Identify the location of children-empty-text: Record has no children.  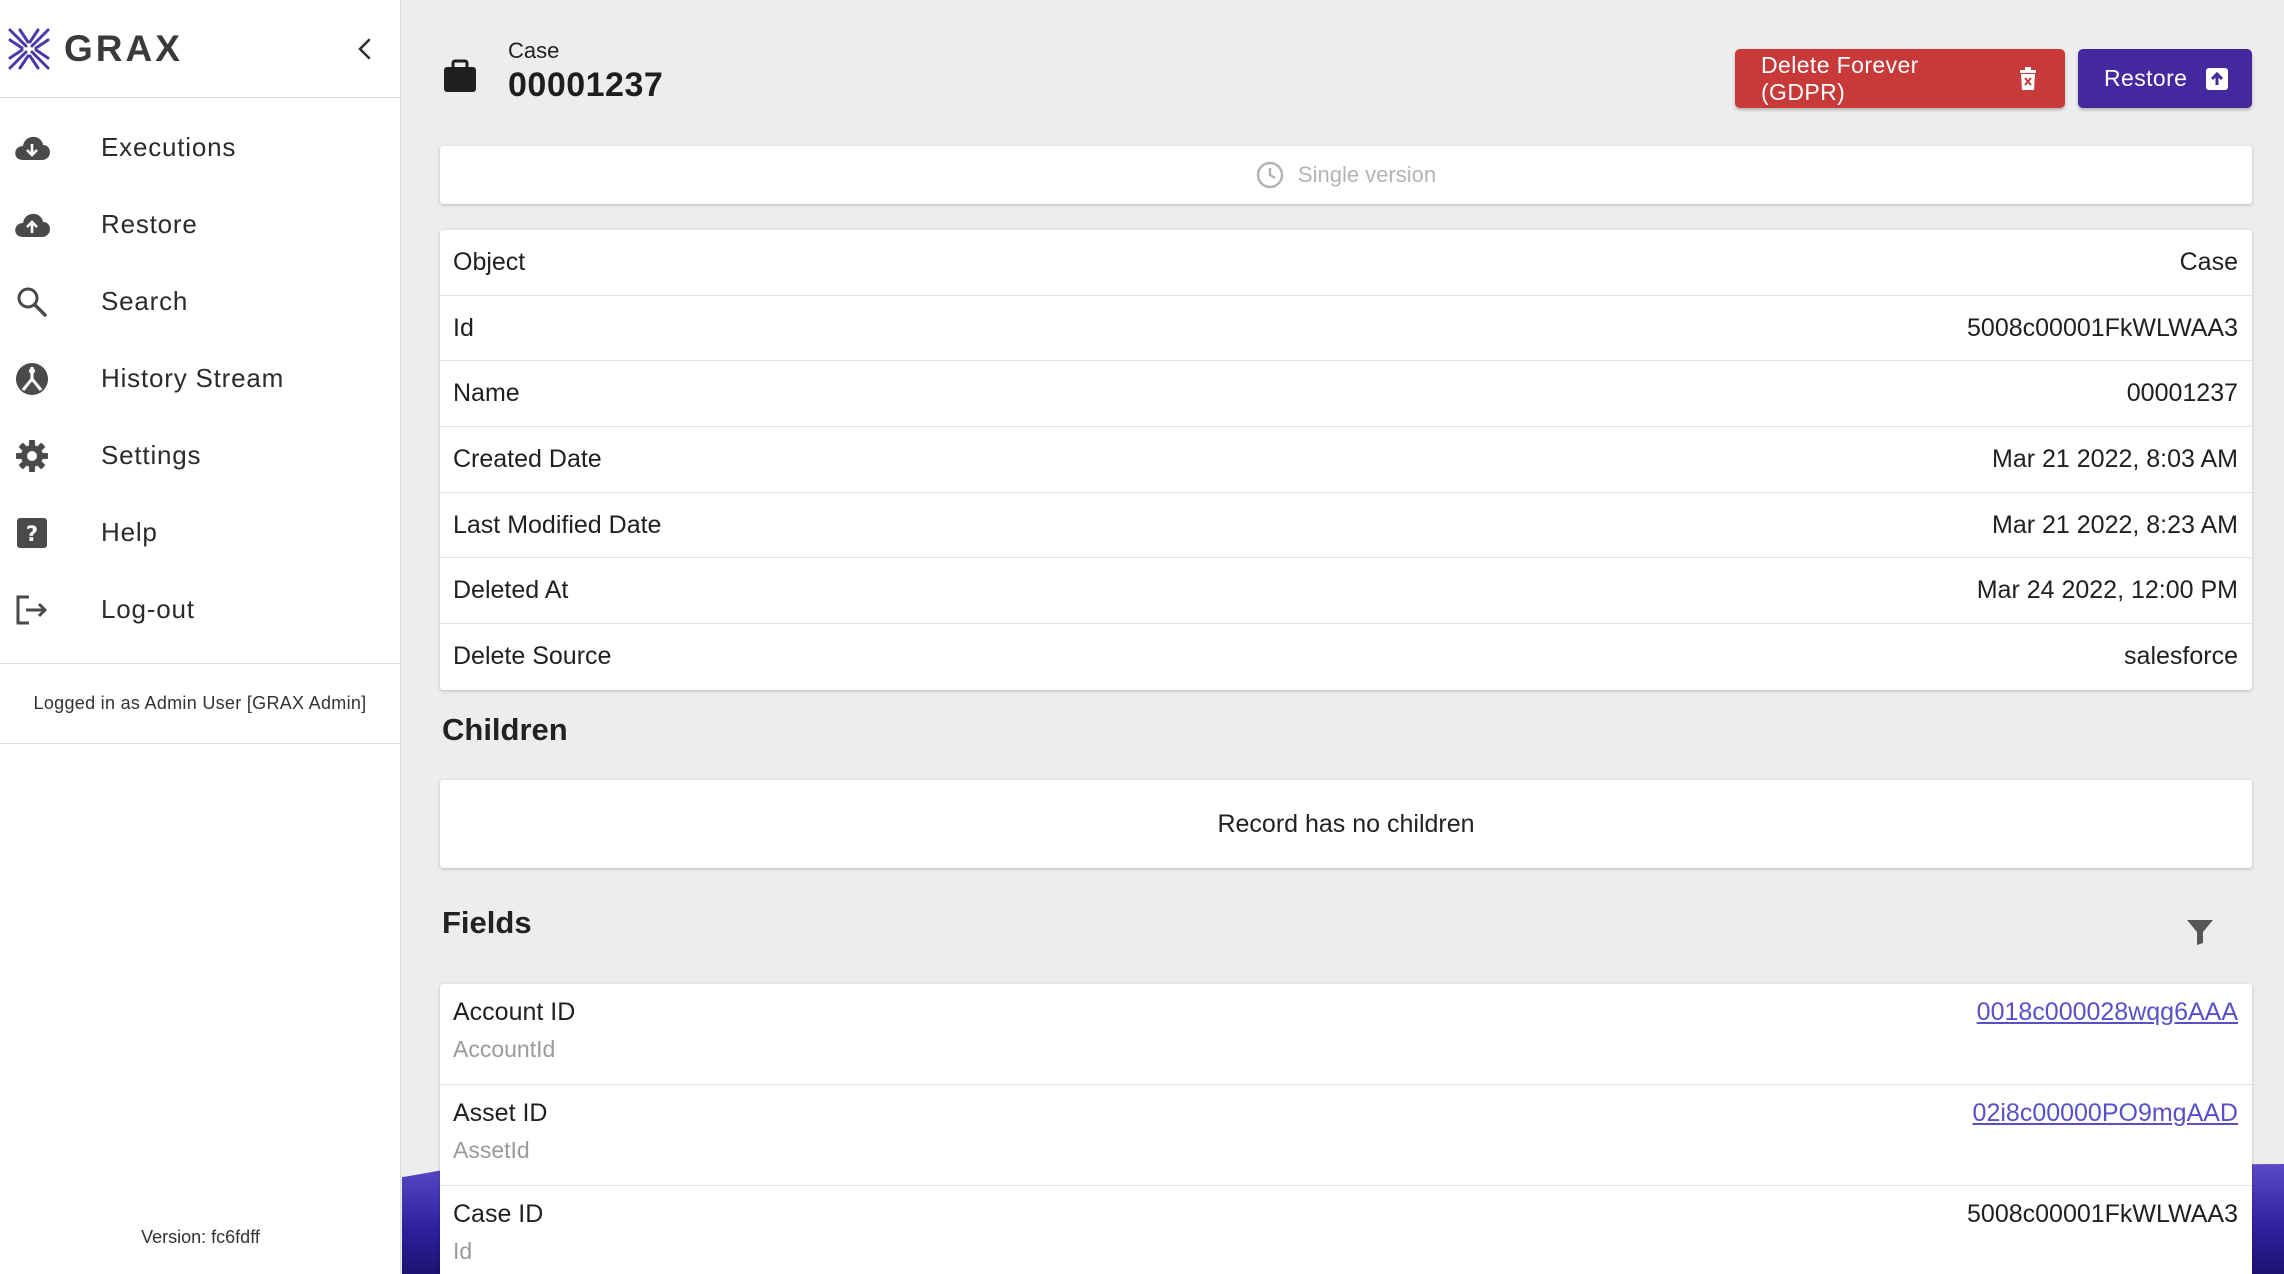
(1346, 823).